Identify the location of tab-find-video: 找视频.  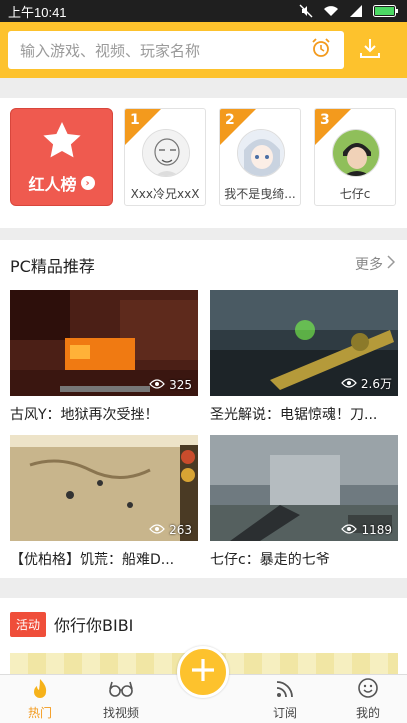
(121, 699).